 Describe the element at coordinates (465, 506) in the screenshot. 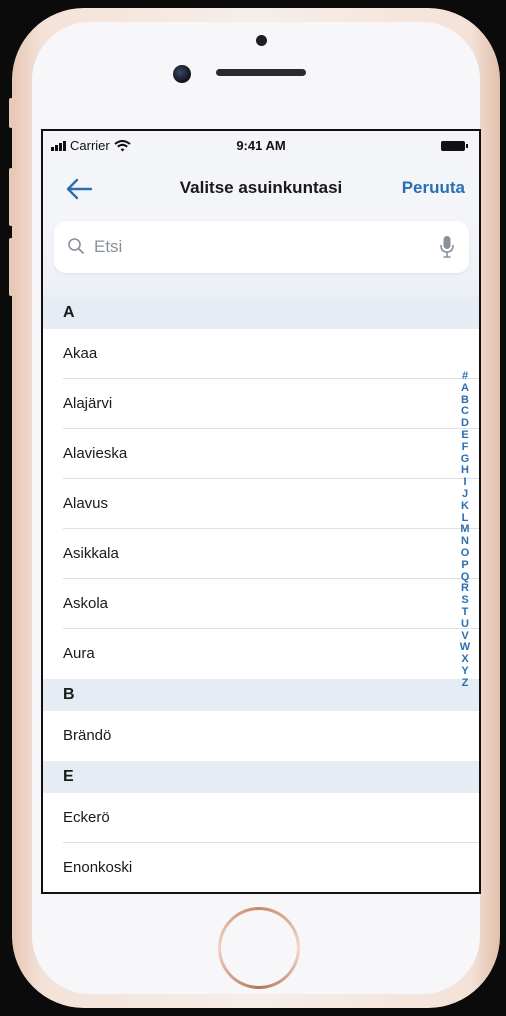

I see `index-letter-k: K` at that location.